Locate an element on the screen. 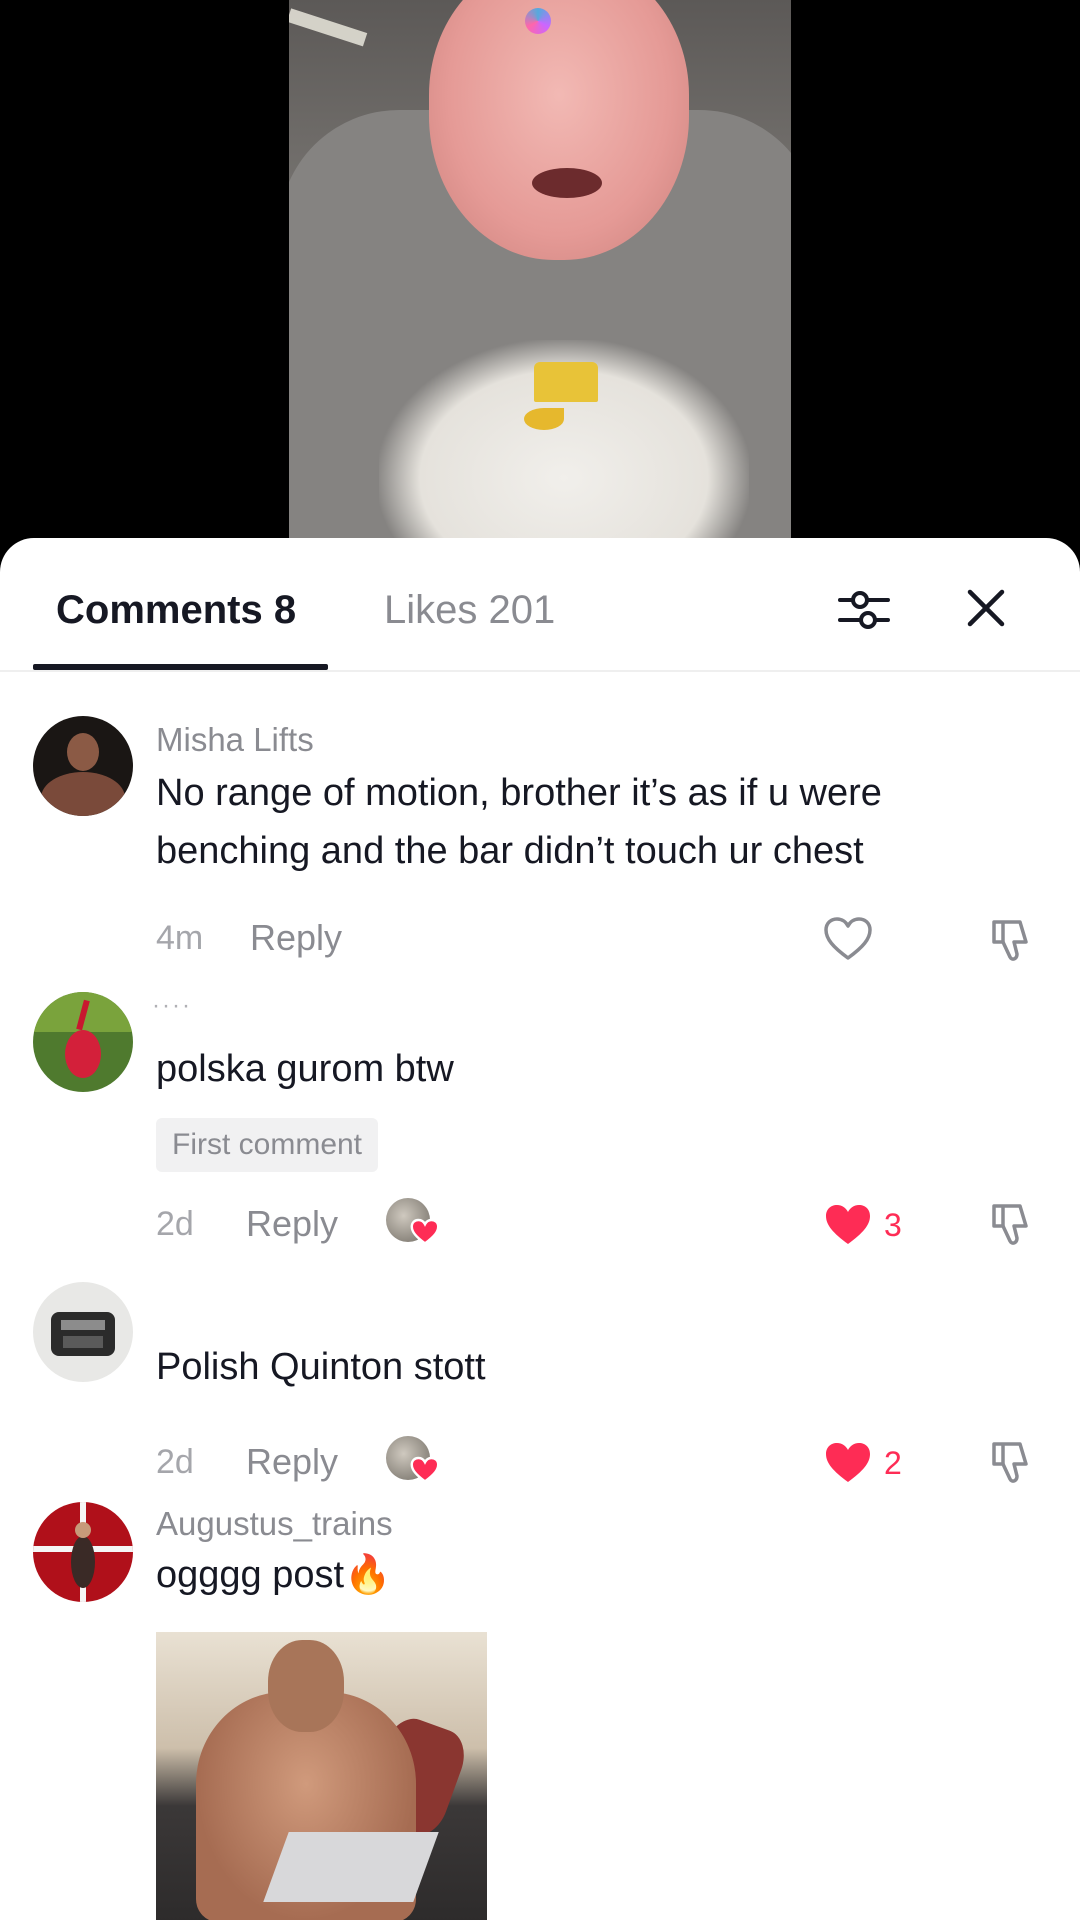 The image size is (1080, 1920). comment-username: Augustus_trains is located at coordinates (274, 1524).